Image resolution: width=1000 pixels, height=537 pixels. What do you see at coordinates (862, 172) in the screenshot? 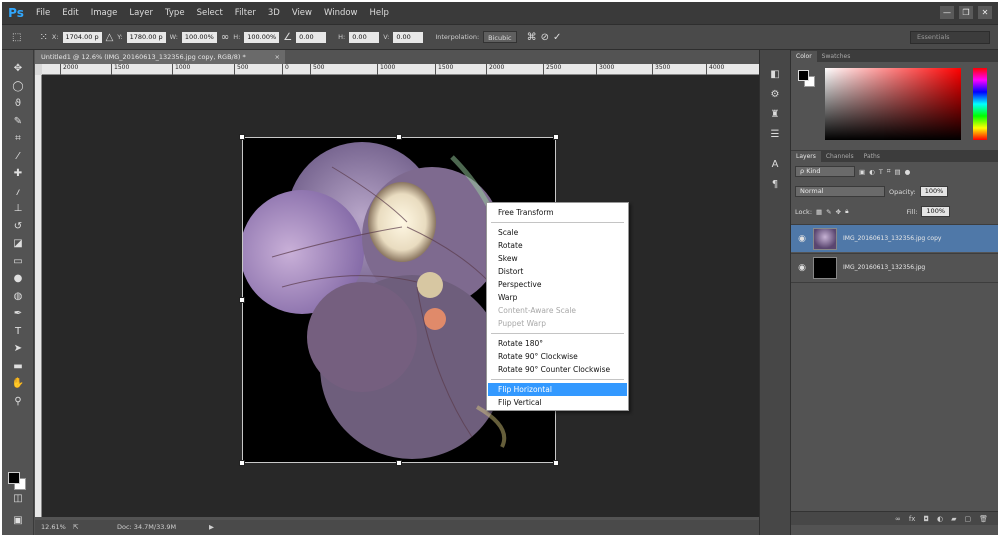
I see `filter-pixel-icon: ▣` at bounding box center [862, 172].